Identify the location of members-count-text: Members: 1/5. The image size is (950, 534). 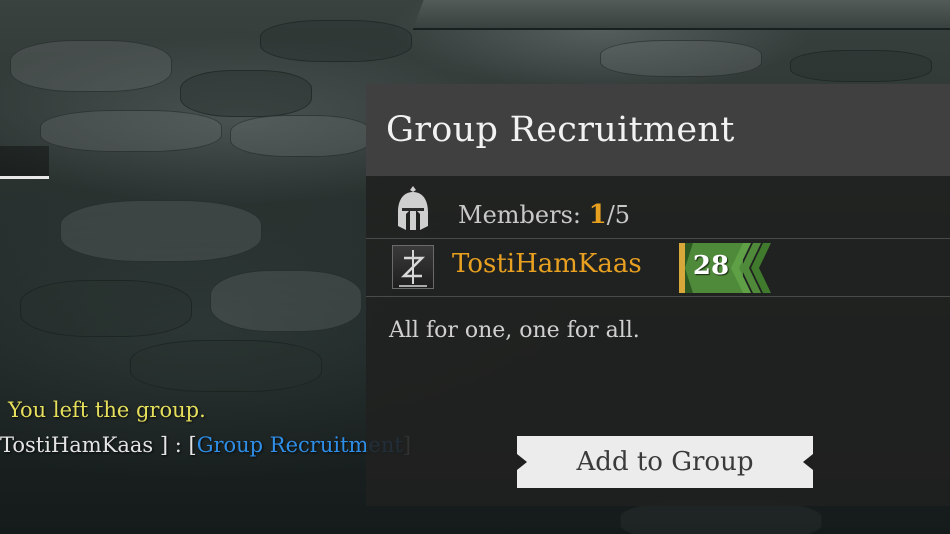
(544, 215).